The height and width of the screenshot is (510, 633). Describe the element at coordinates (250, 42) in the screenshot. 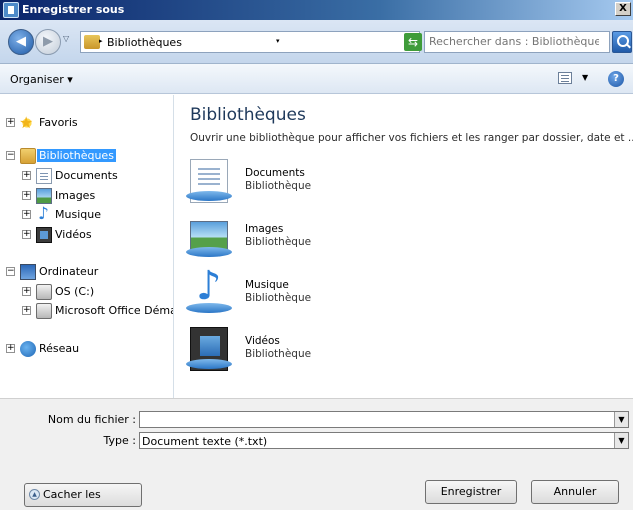

I see `address-bar: ▸ Bibliothèques ▾ ▼` at that location.